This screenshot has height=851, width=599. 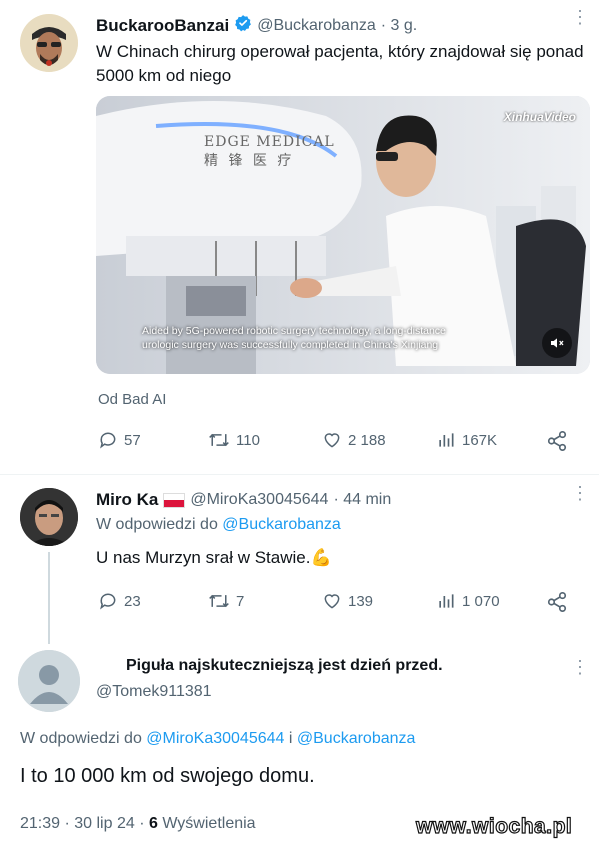 I want to click on retweet-count: 7, so click(x=240, y=601).